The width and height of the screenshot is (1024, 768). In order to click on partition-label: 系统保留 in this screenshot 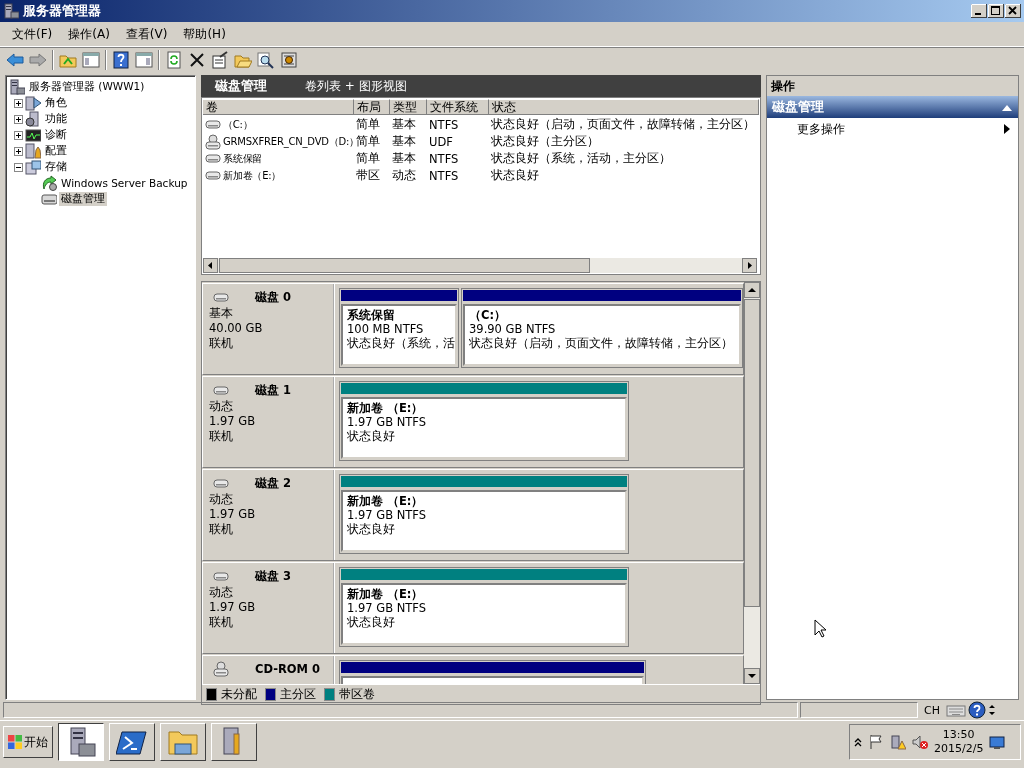, I will do `click(371, 315)`.